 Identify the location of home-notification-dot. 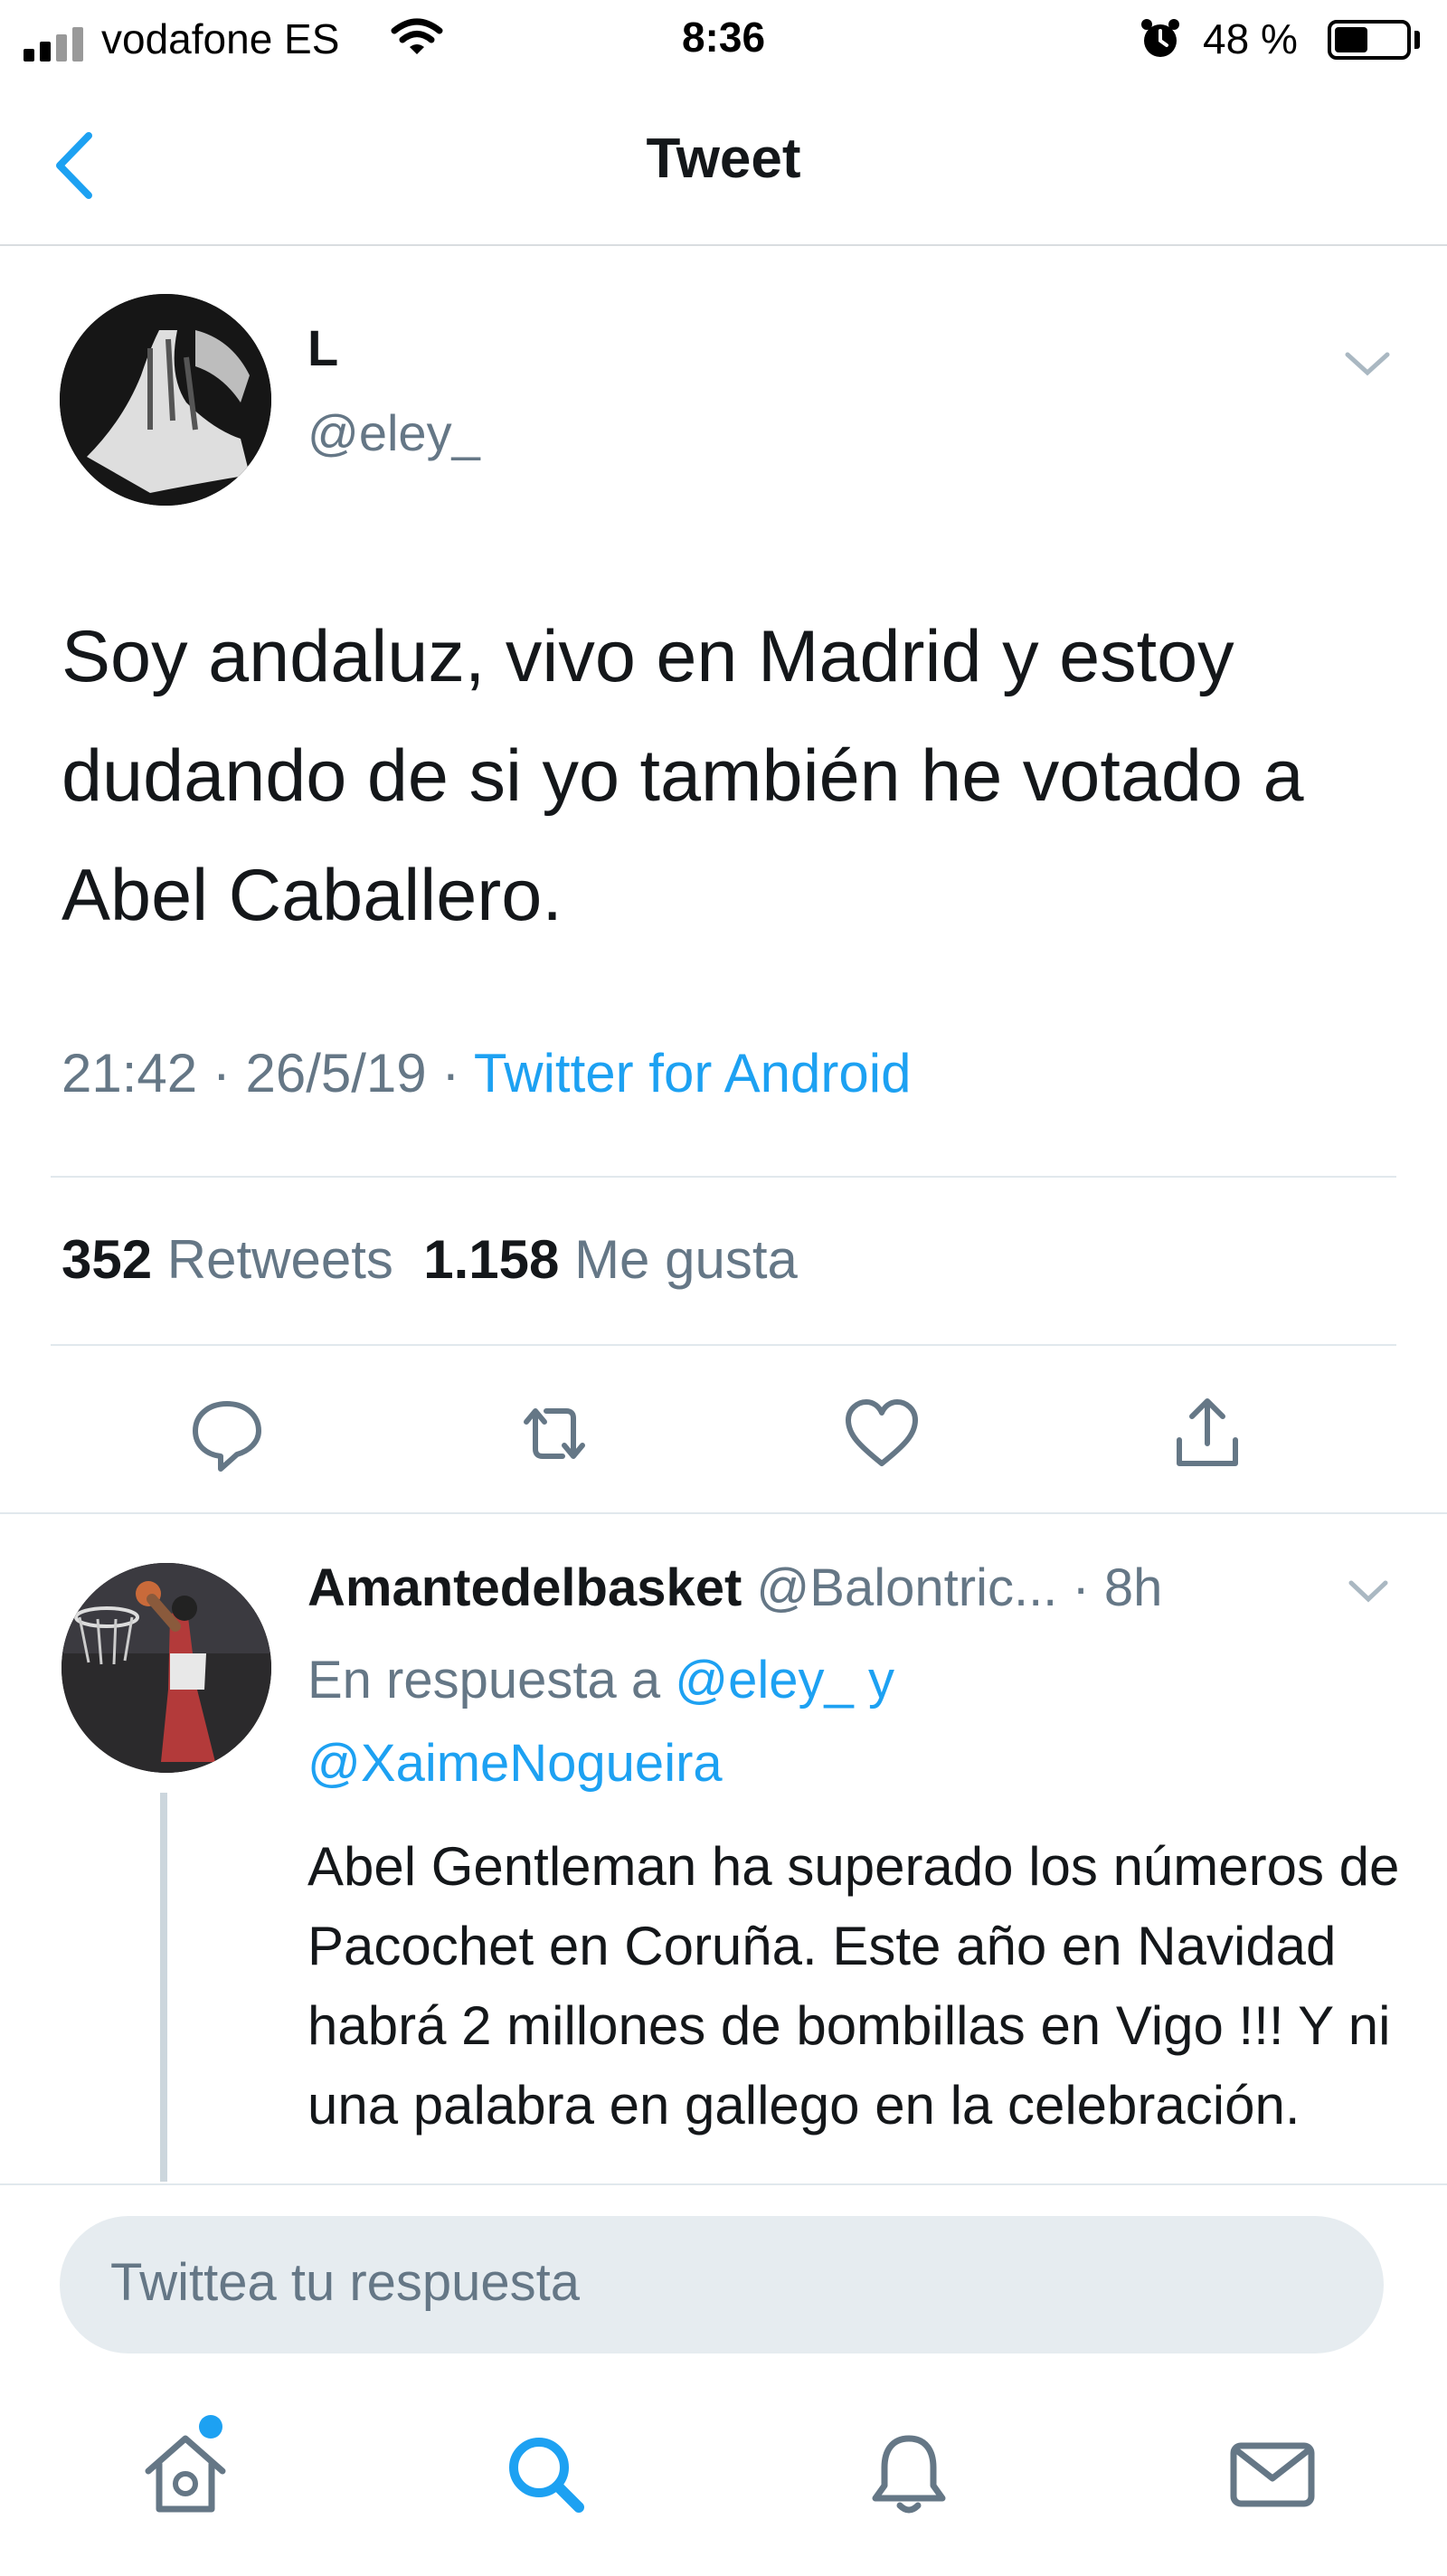
(210, 2427).